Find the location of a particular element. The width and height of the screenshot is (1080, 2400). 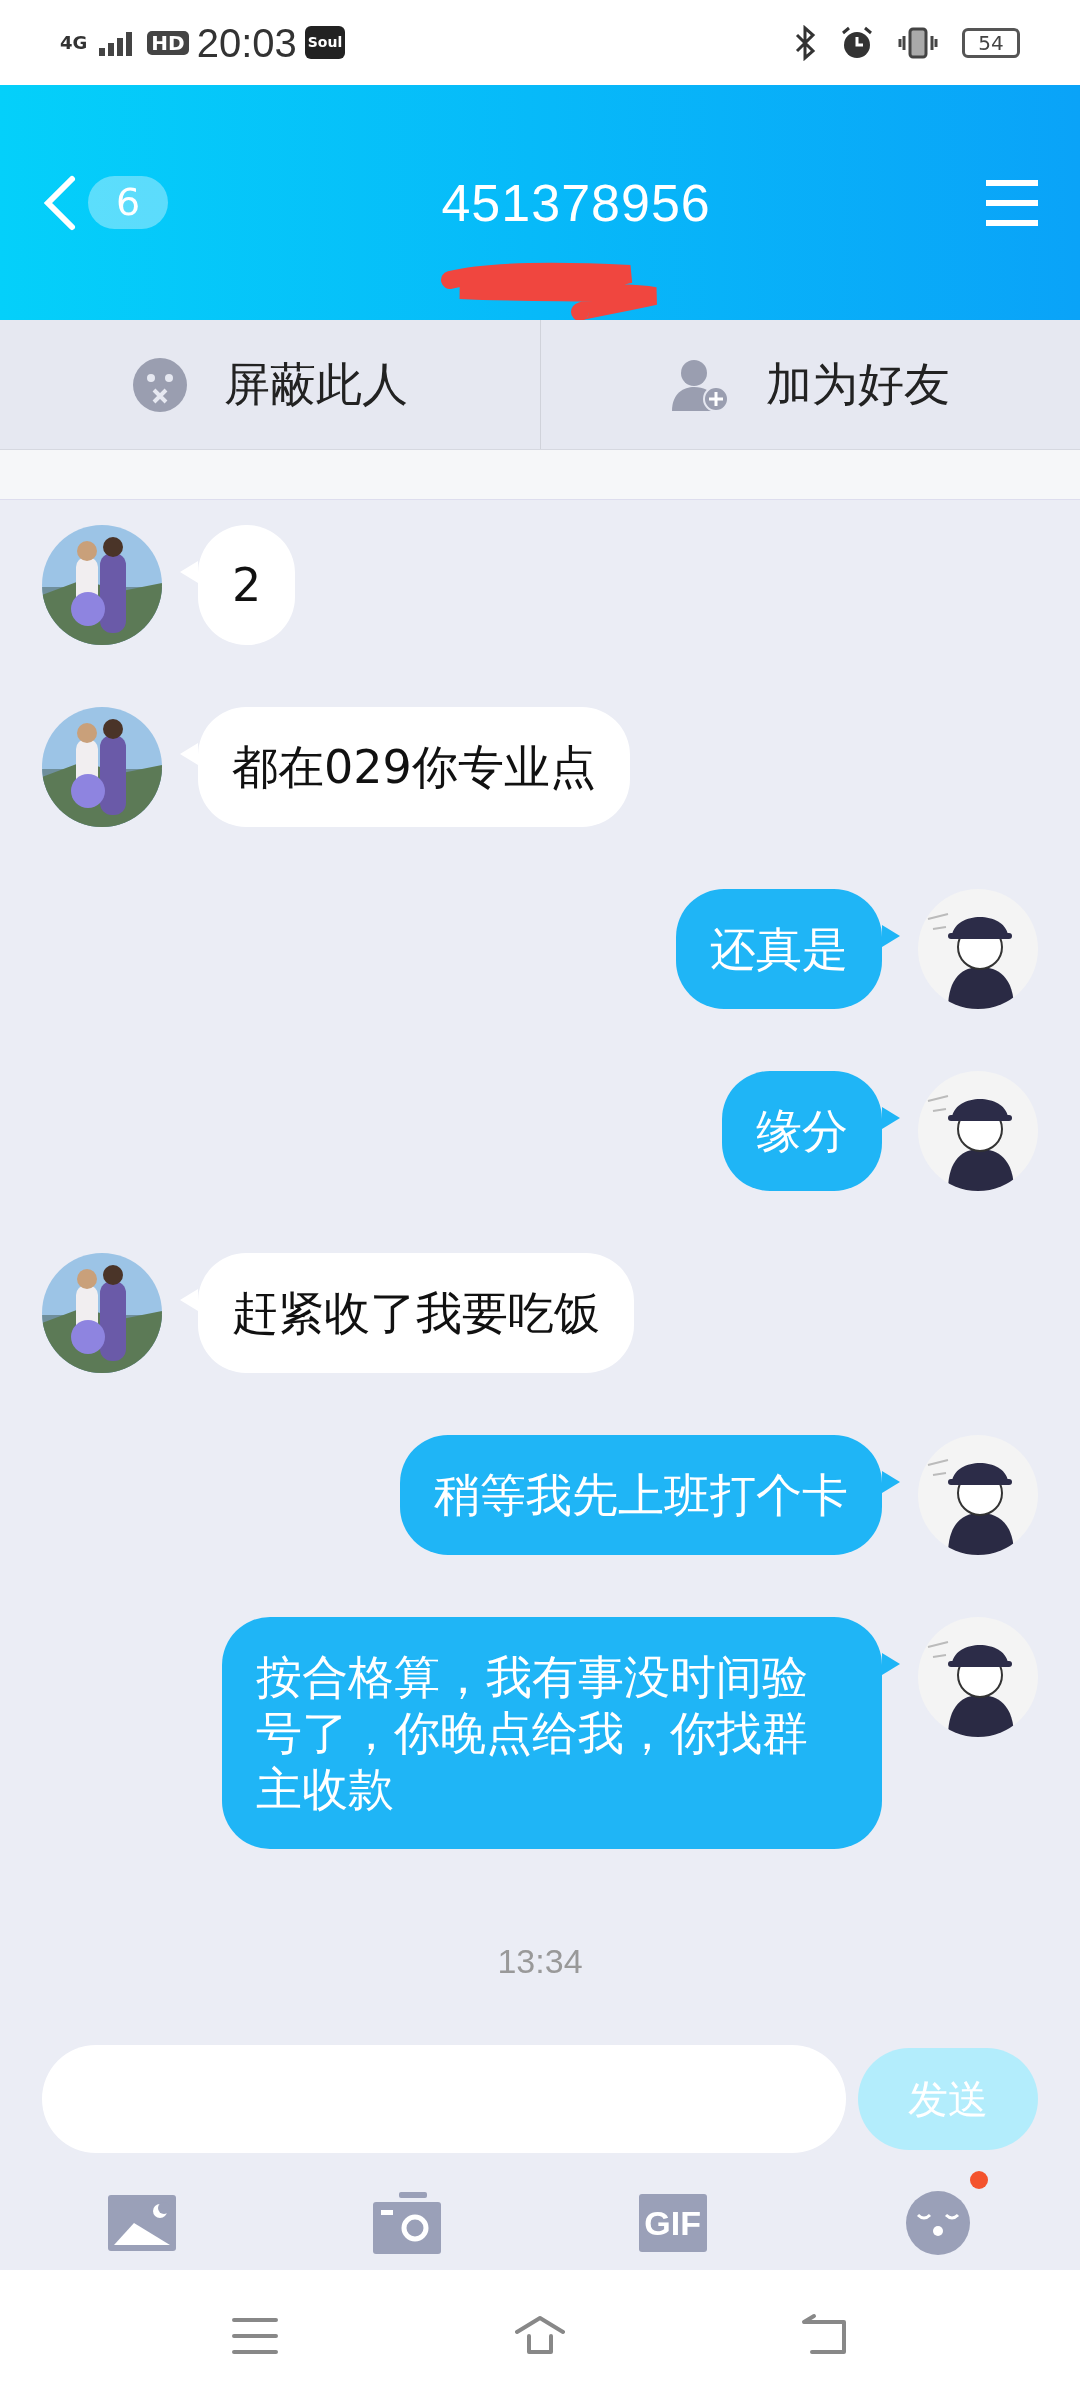

camera-icon is located at coordinates (407, 2223).